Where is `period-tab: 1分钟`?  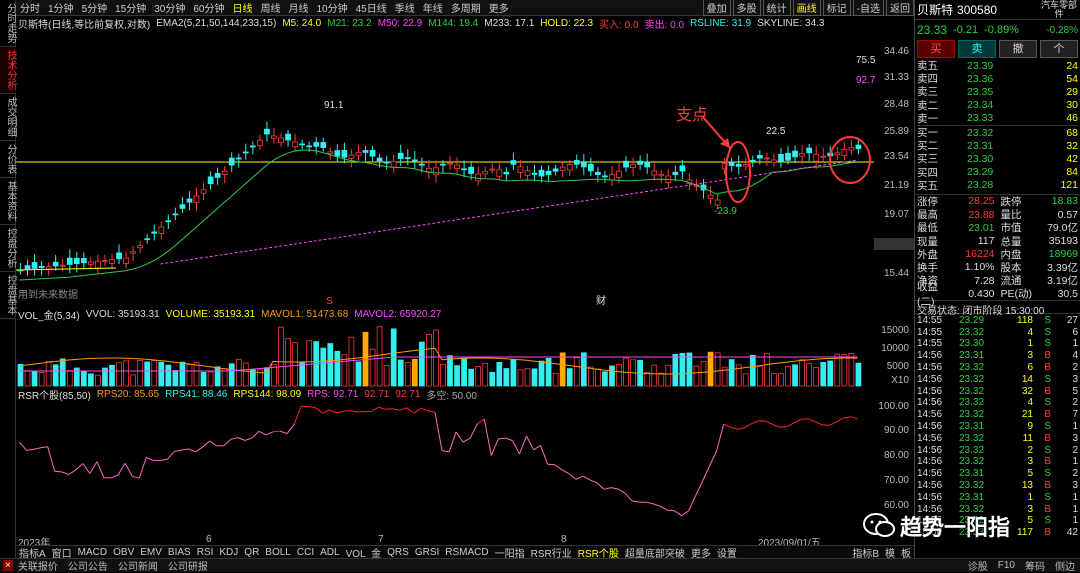
period-tab: 1分钟 is located at coordinates (61, 7).